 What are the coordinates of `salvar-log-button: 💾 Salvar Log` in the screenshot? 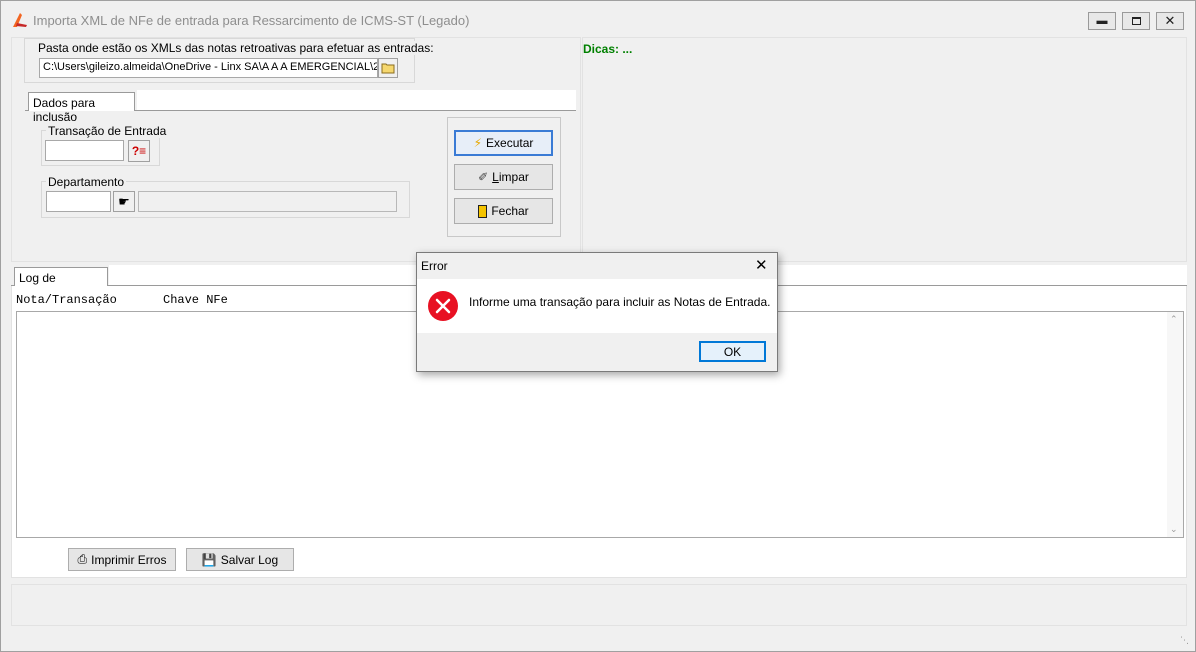 It's located at (240, 559).